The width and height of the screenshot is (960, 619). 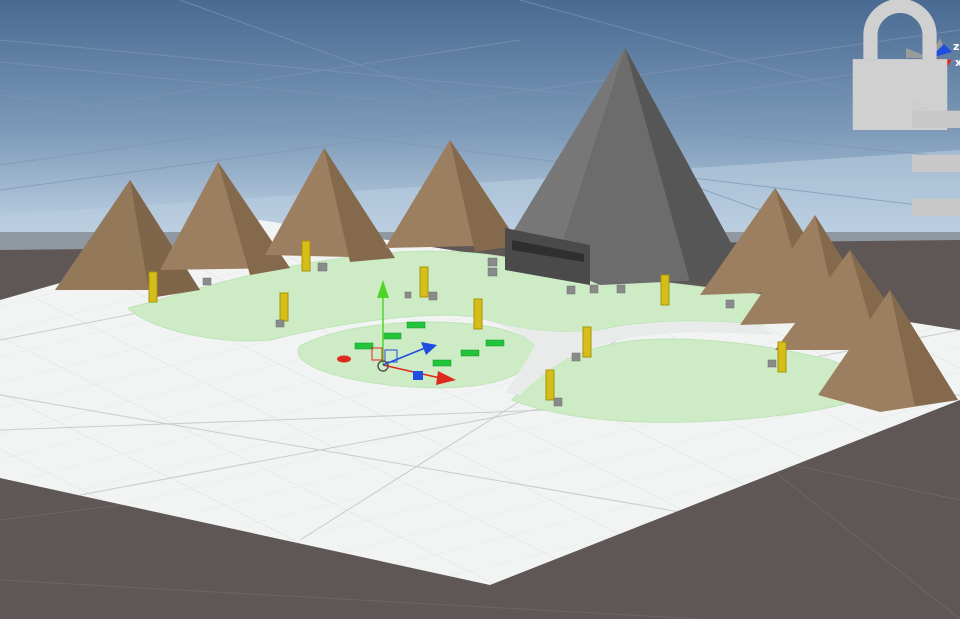 What do you see at coordinates (936, 163) in the screenshot?
I see `menu-lines-icon` at bounding box center [936, 163].